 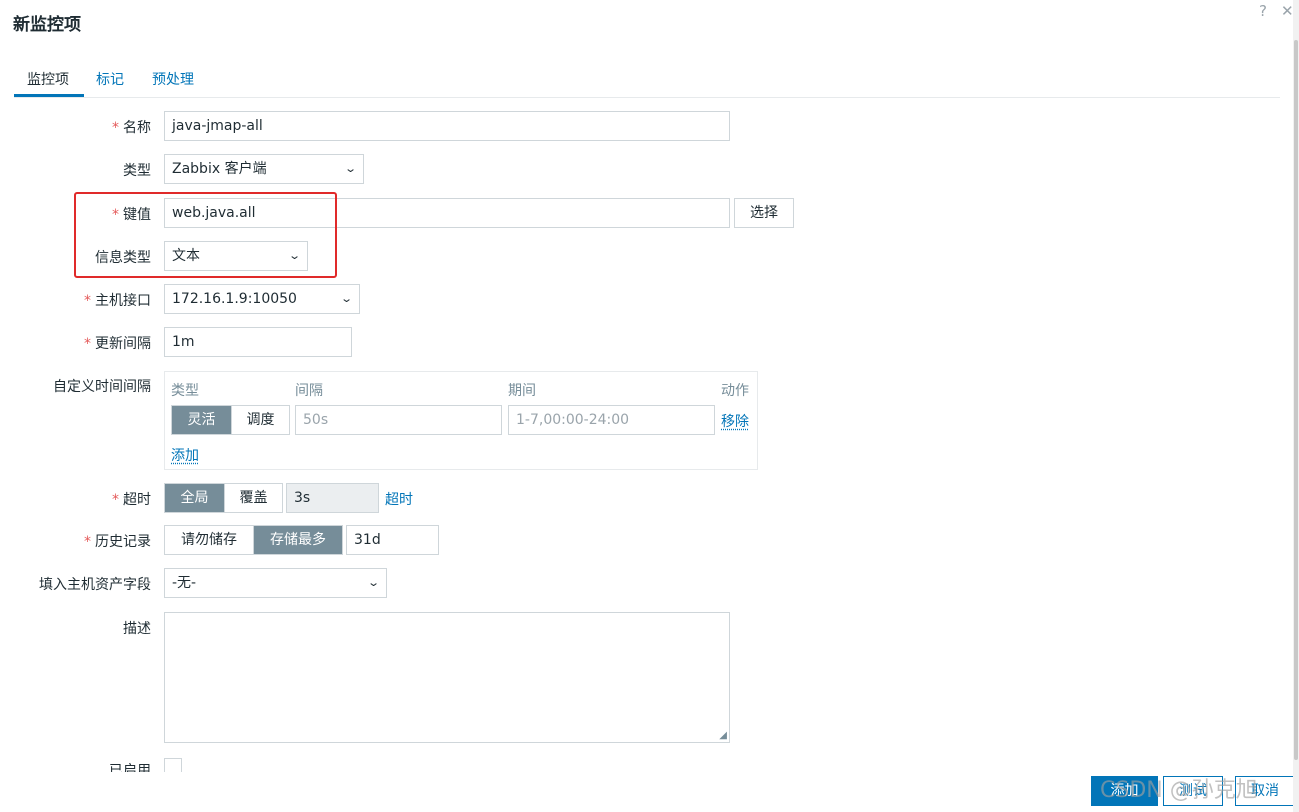 What do you see at coordinates (309, 391) in the screenshot?
I see `column-interval: 间隔` at bounding box center [309, 391].